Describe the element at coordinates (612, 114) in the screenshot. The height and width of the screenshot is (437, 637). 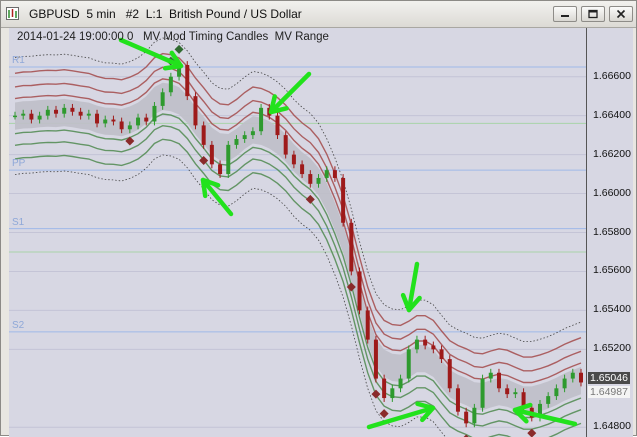
I see `price-tick-label: 1.66400` at that location.